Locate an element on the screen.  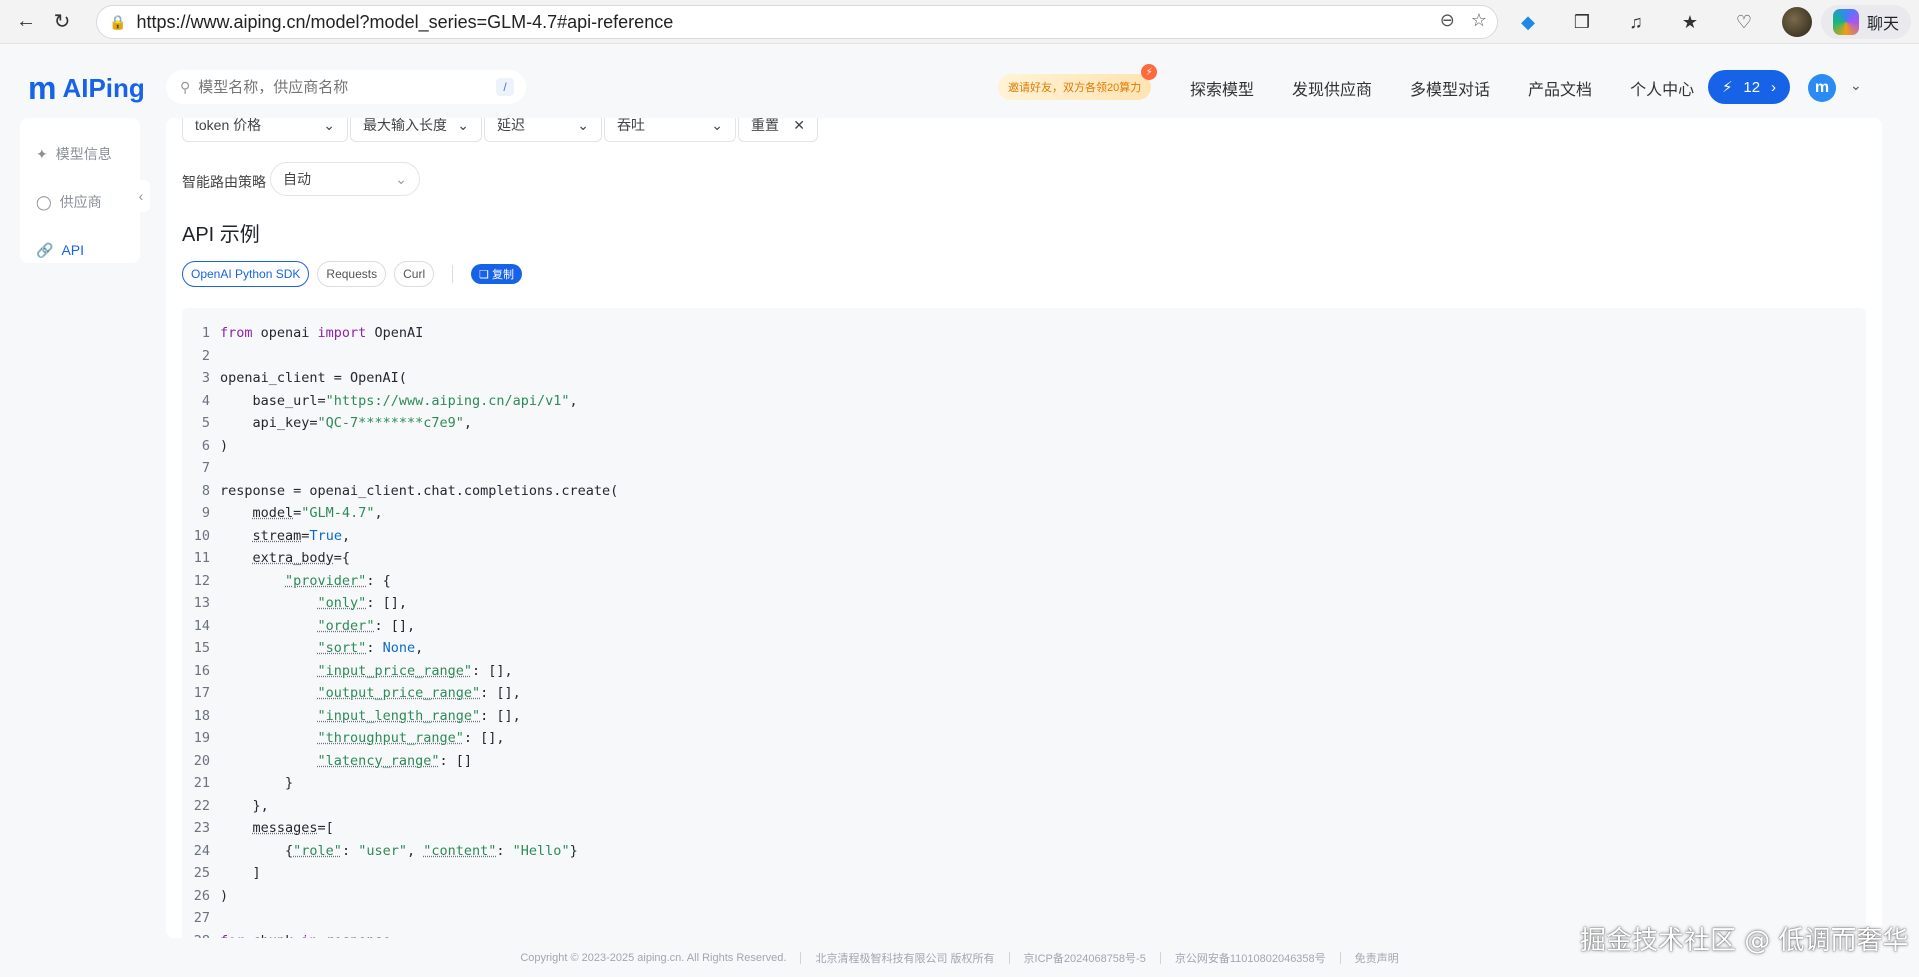
filter-latency: 延迟 ⌄ is located at coordinates (543, 130).